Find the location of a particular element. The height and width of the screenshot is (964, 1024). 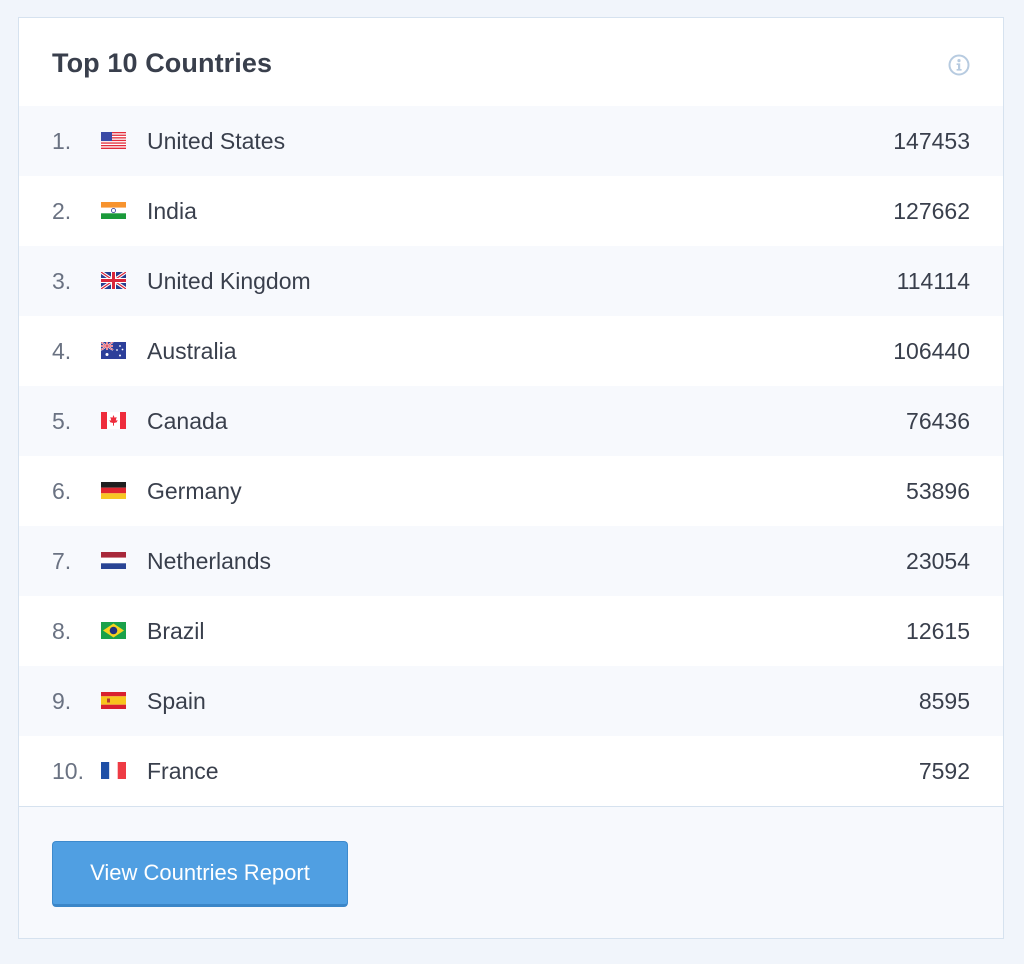

country-count: 7592 is located at coordinates (944, 770).